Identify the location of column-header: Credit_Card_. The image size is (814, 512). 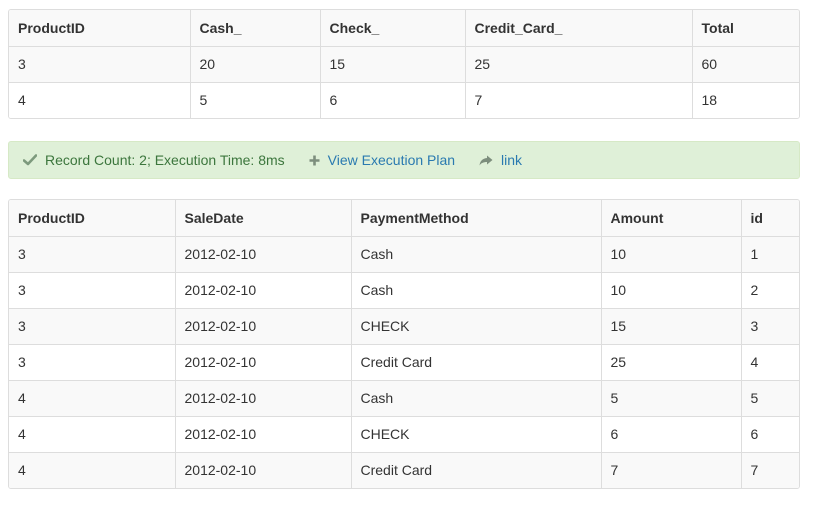
(579, 28).